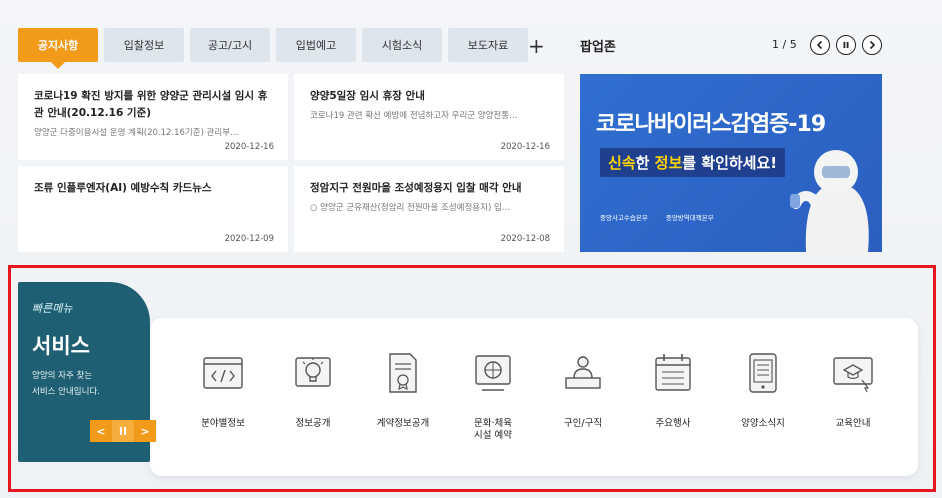  Describe the element at coordinates (657, 217) in the screenshot. I see `banner-organizations: 중앙사고수습본부 중앙방역대책본부` at that location.